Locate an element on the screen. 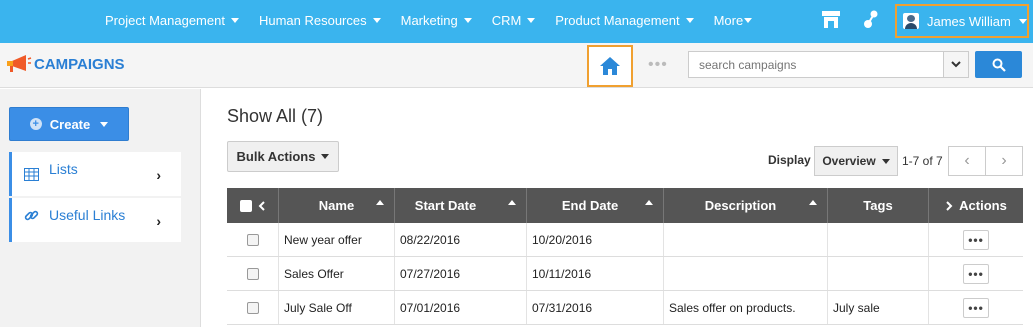  search-input is located at coordinates (816, 64).